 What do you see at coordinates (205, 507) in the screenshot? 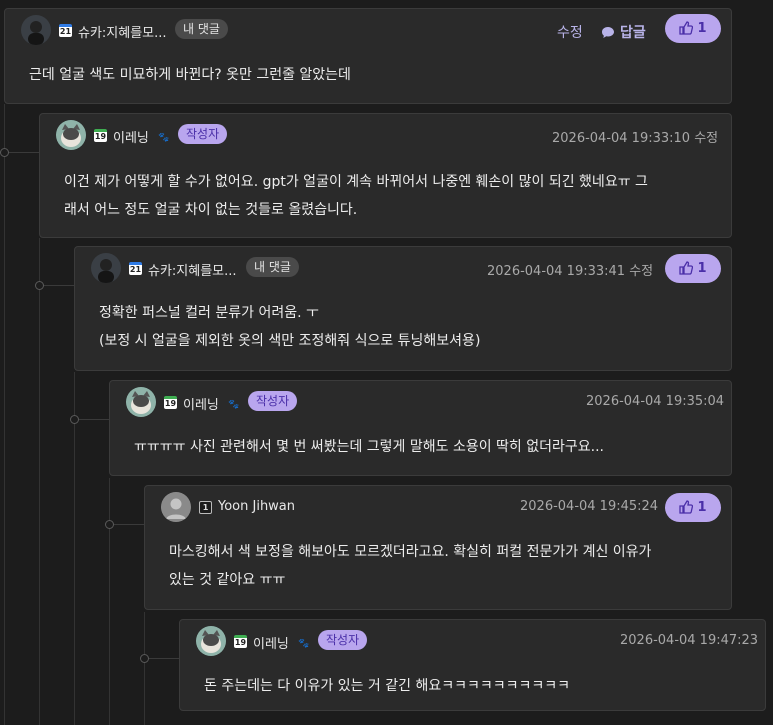
I see `level-icon: 1` at bounding box center [205, 507].